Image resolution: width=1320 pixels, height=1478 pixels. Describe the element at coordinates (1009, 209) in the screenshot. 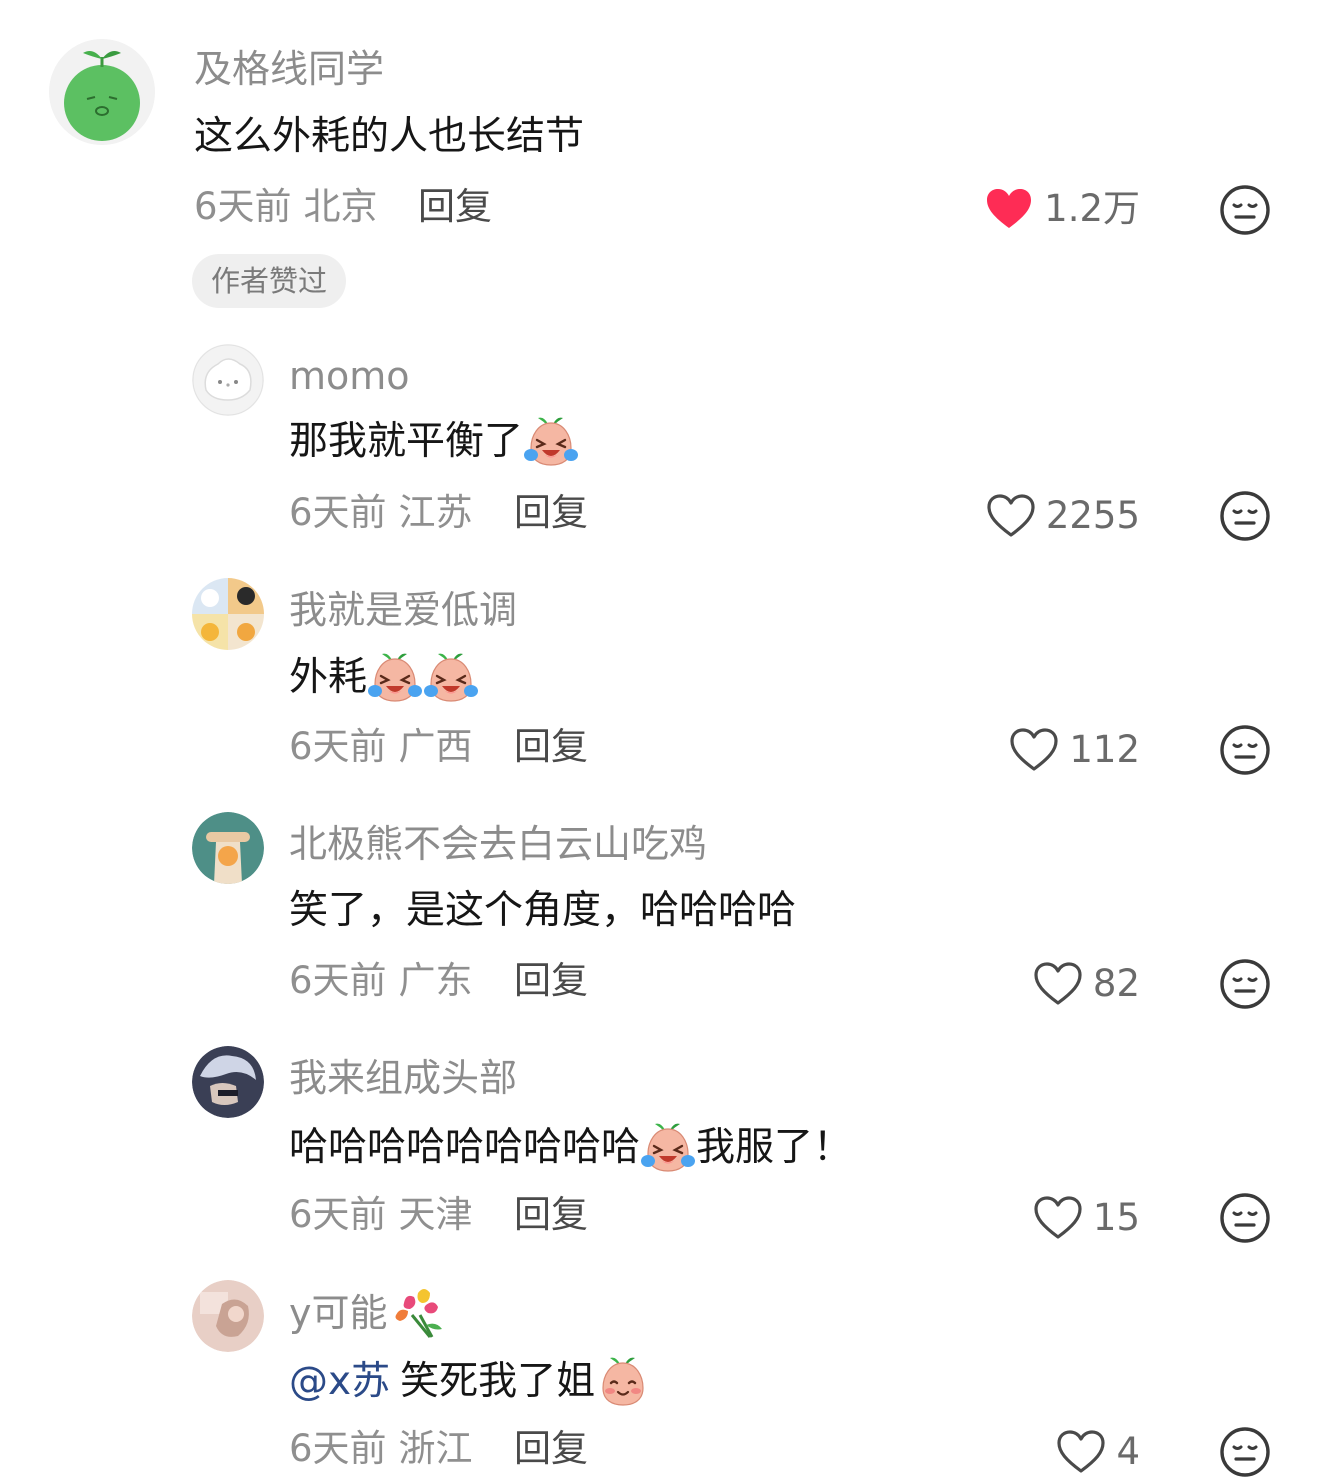

I see `heart-filled-icon` at that location.